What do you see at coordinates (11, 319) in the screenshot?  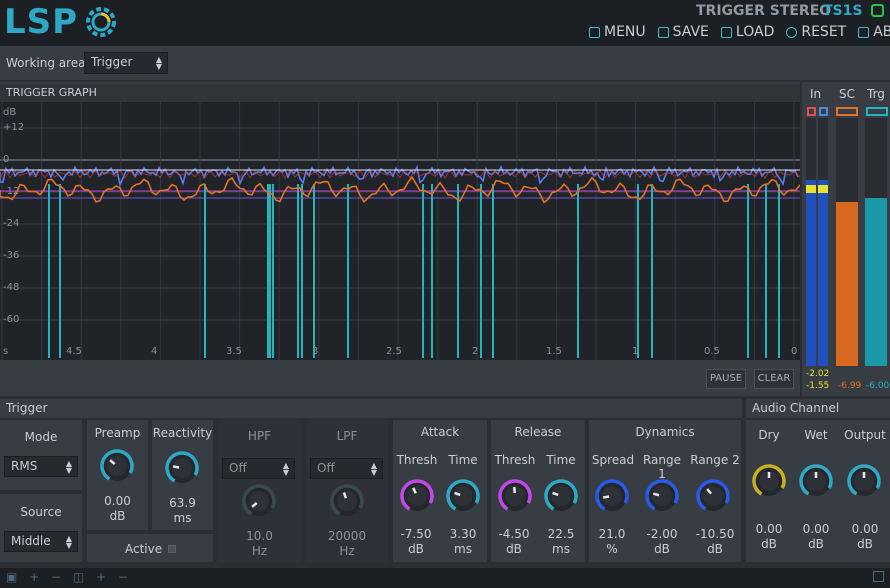 I see `y-axis-label: -60` at bounding box center [11, 319].